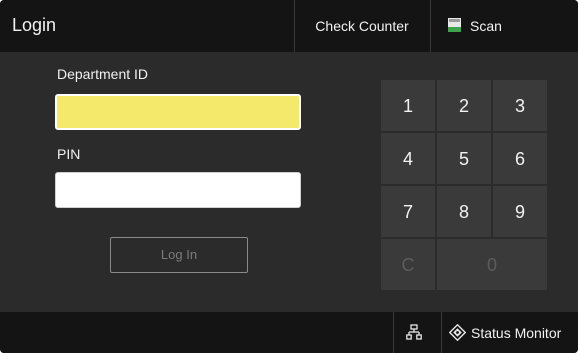  Describe the element at coordinates (464, 105) in the screenshot. I see `key-2: 2` at that location.